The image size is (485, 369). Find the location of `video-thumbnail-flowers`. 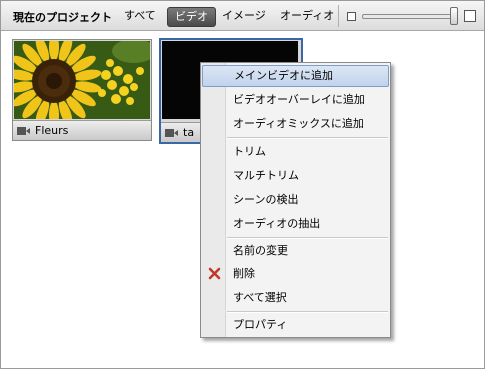

video-thumbnail-flowers is located at coordinates (82, 80).